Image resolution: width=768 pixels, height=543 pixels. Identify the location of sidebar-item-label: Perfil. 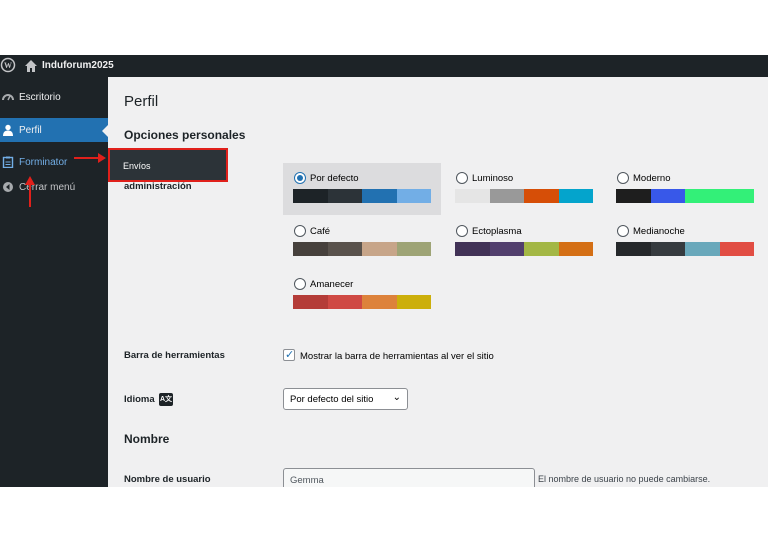
(30, 130).